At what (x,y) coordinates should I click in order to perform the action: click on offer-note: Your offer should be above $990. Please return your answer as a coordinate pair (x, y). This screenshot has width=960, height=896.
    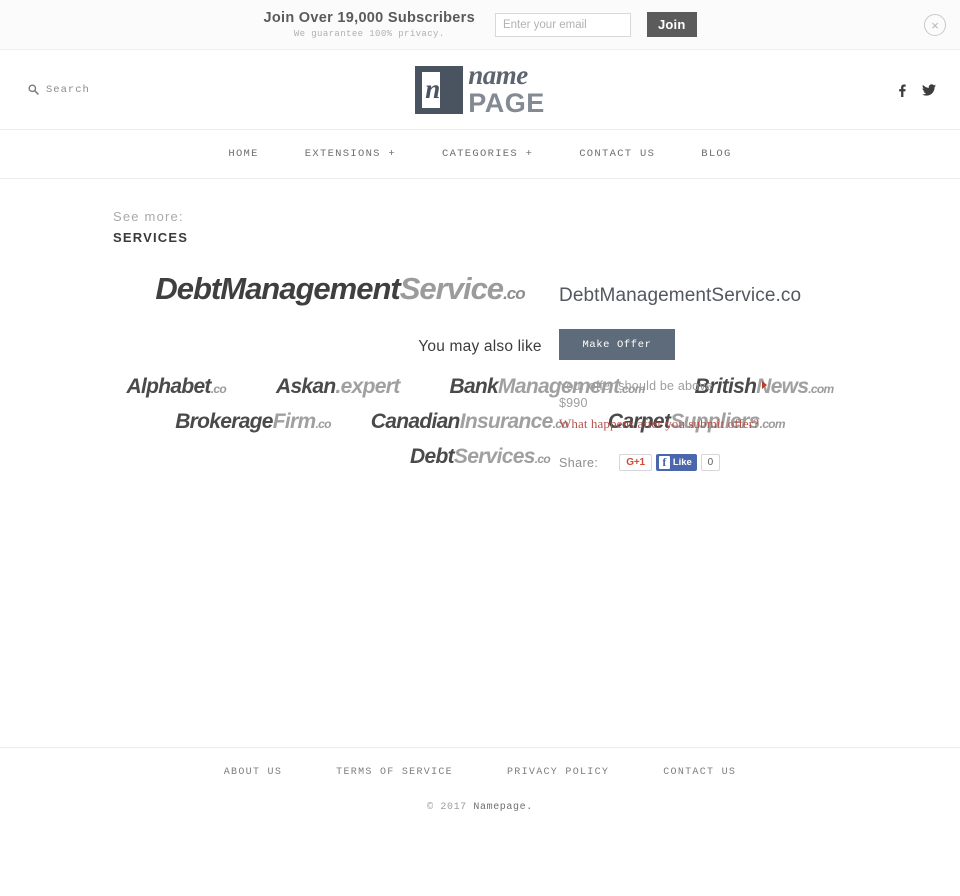
    Looking at the image, I should click on (729, 395).